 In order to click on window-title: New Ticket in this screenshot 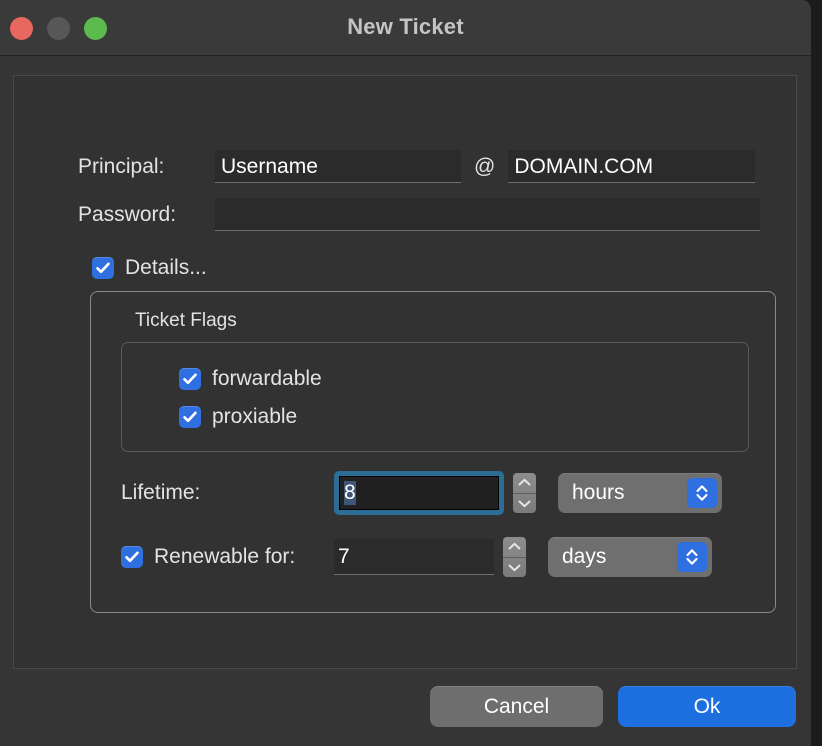, I will do `click(405, 26)`.